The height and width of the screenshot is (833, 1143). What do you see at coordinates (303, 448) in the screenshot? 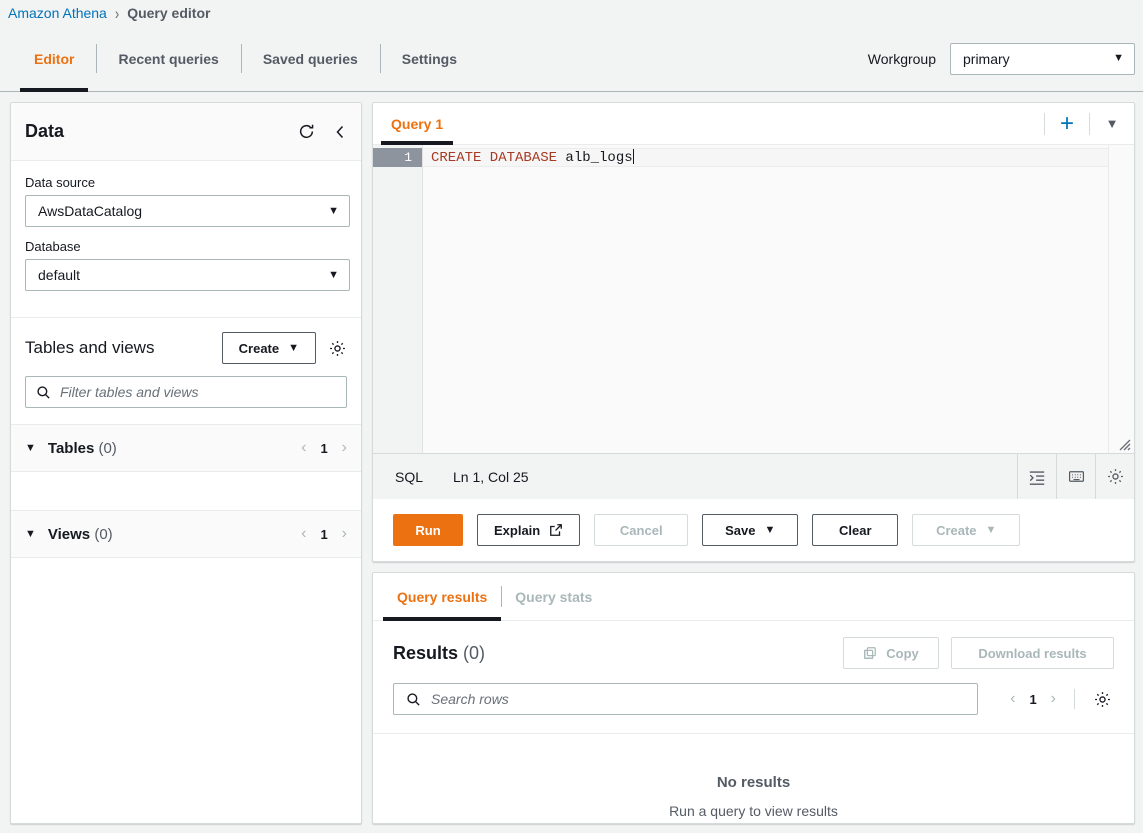
I see `tables-prev-page-icon: ‹` at bounding box center [303, 448].